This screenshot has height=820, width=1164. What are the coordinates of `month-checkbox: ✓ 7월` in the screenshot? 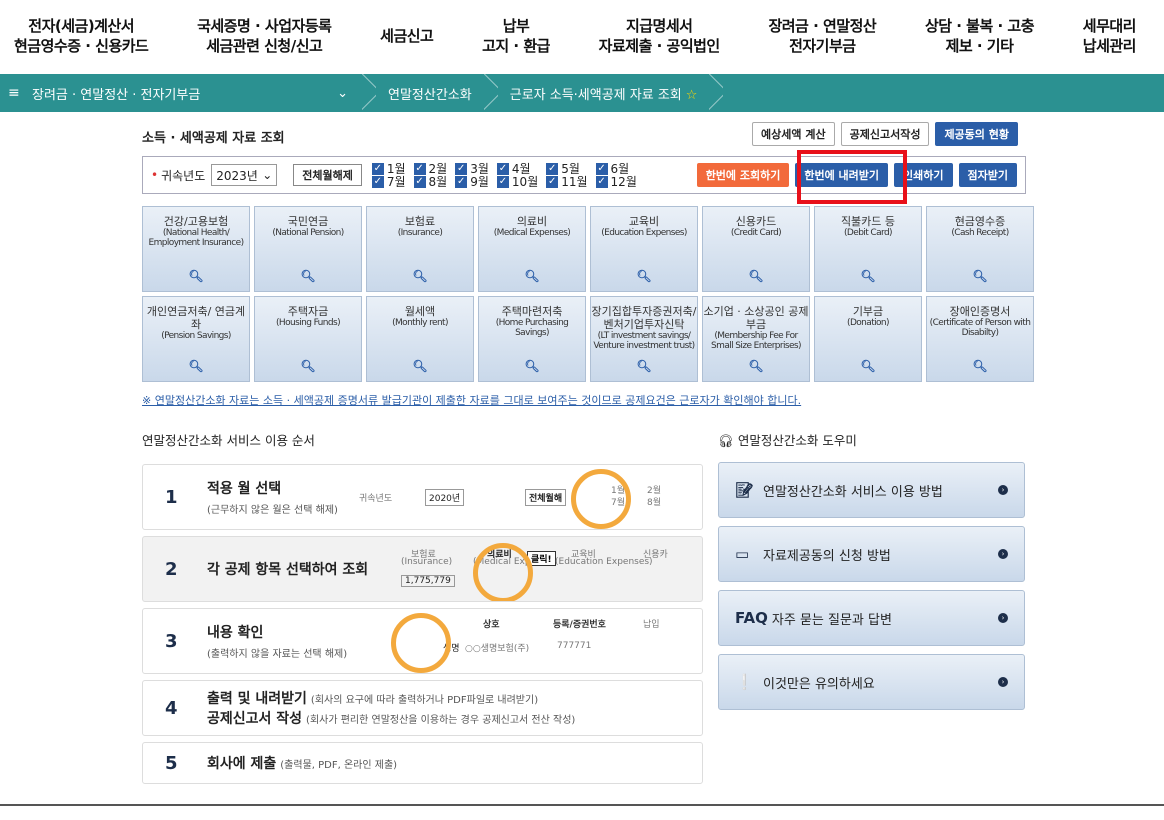 It's located at (388, 181).